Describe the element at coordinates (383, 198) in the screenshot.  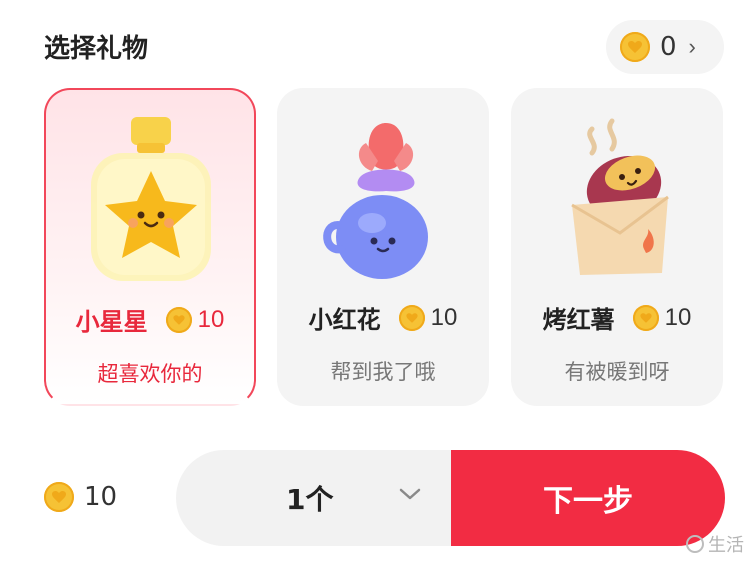
I see `flower-vase-icon` at that location.